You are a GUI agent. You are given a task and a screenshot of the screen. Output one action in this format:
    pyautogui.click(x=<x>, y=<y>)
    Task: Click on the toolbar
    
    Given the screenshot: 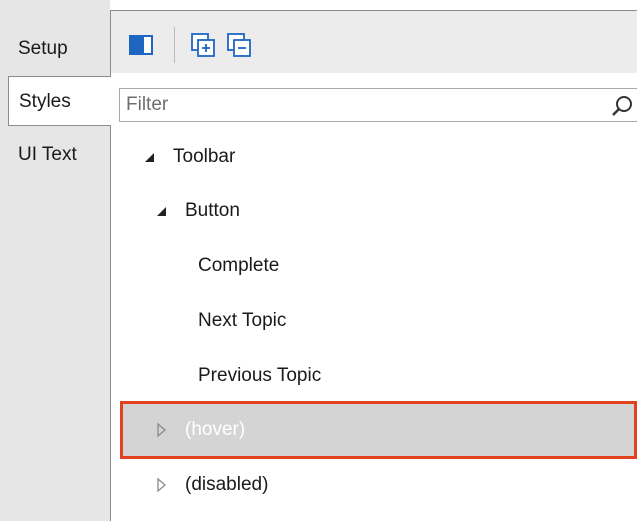 What is the action you would take?
    pyautogui.click(x=374, y=42)
    